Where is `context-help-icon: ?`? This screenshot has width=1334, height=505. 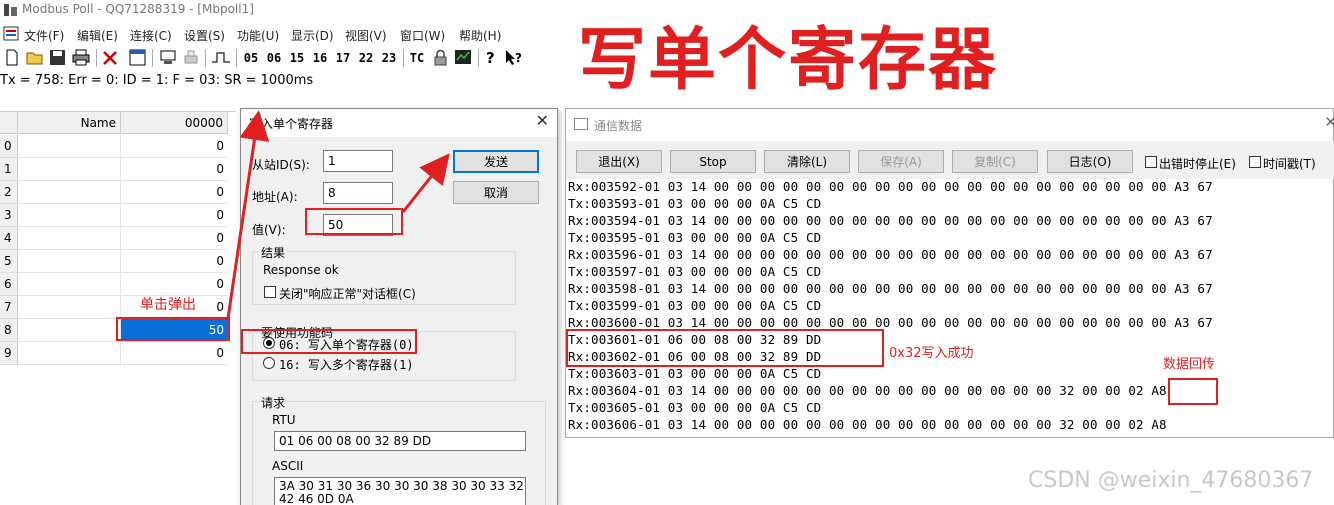
context-help-icon: ? is located at coordinates (514, 57).